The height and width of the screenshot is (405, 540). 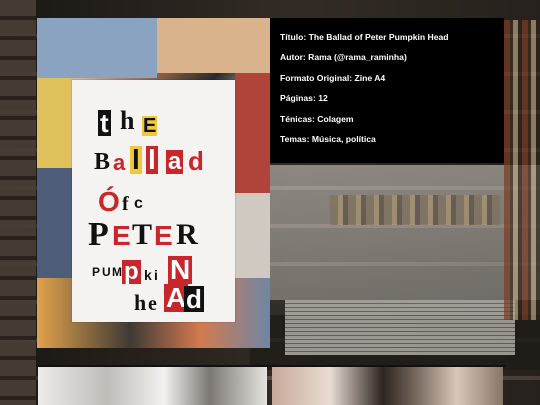 What do you see at coordinates (152, 304) in the screenshot?
I see `cutout-letter: e` at bounding box center [152, 304].